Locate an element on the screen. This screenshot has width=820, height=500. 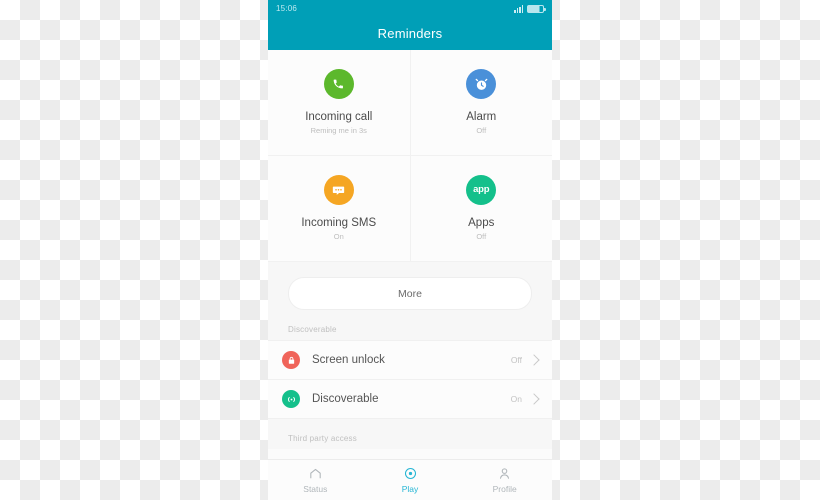
alarm-clock-icon is located at coordinates (481, 84).